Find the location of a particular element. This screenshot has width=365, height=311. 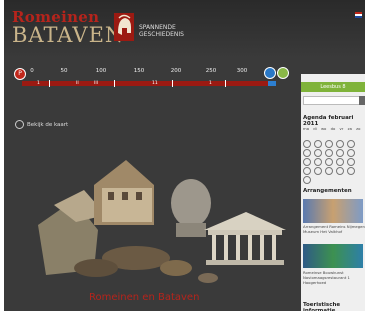

timeline-tick: 200 is located at coordinates (176, 71).